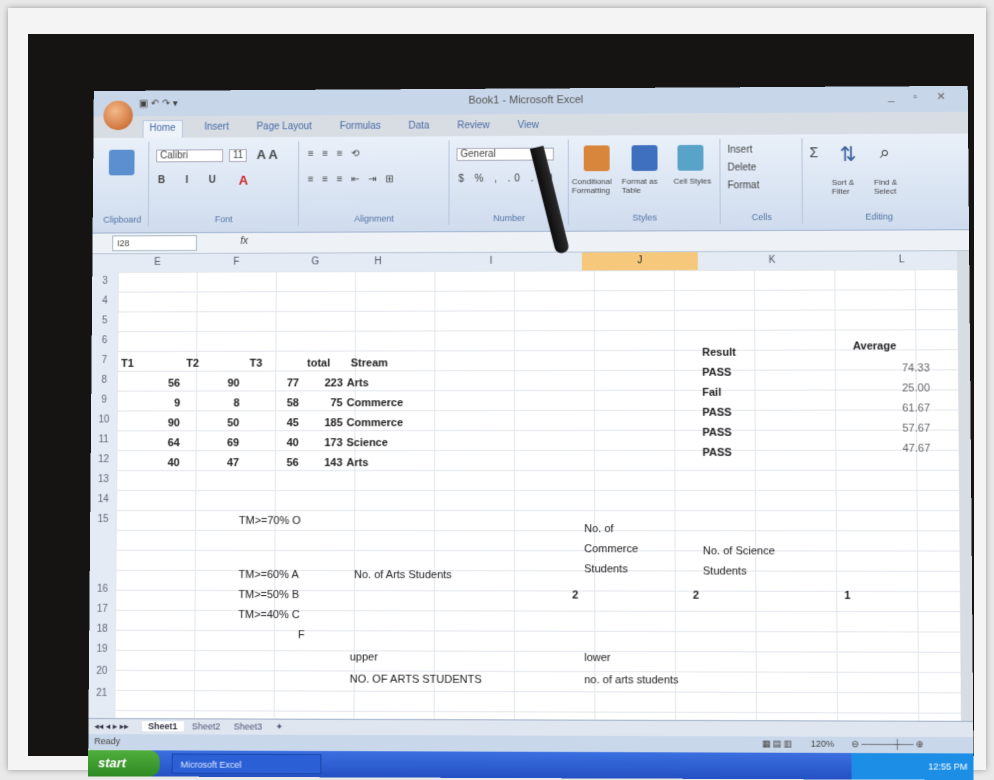 Image resolution: width=994 pixels, height=780 pixels. I want to click on format-button: Format, so click(744, 185).